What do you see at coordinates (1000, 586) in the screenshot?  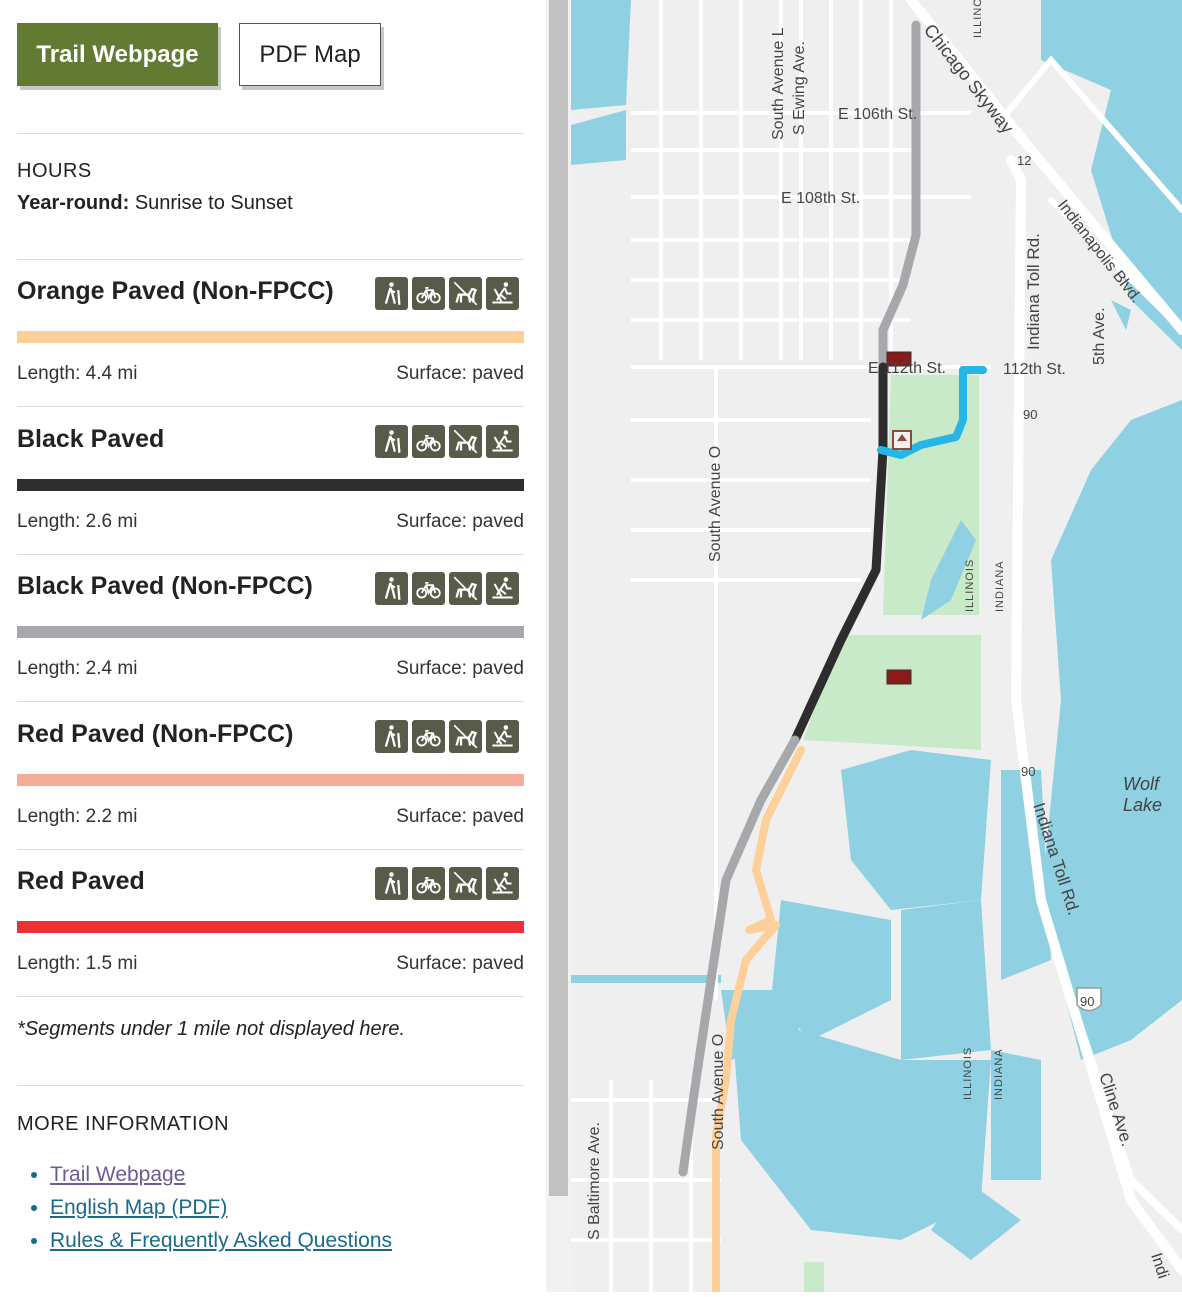 I see `label-indiana: INDIANA` at bounding box center [1000, 586].